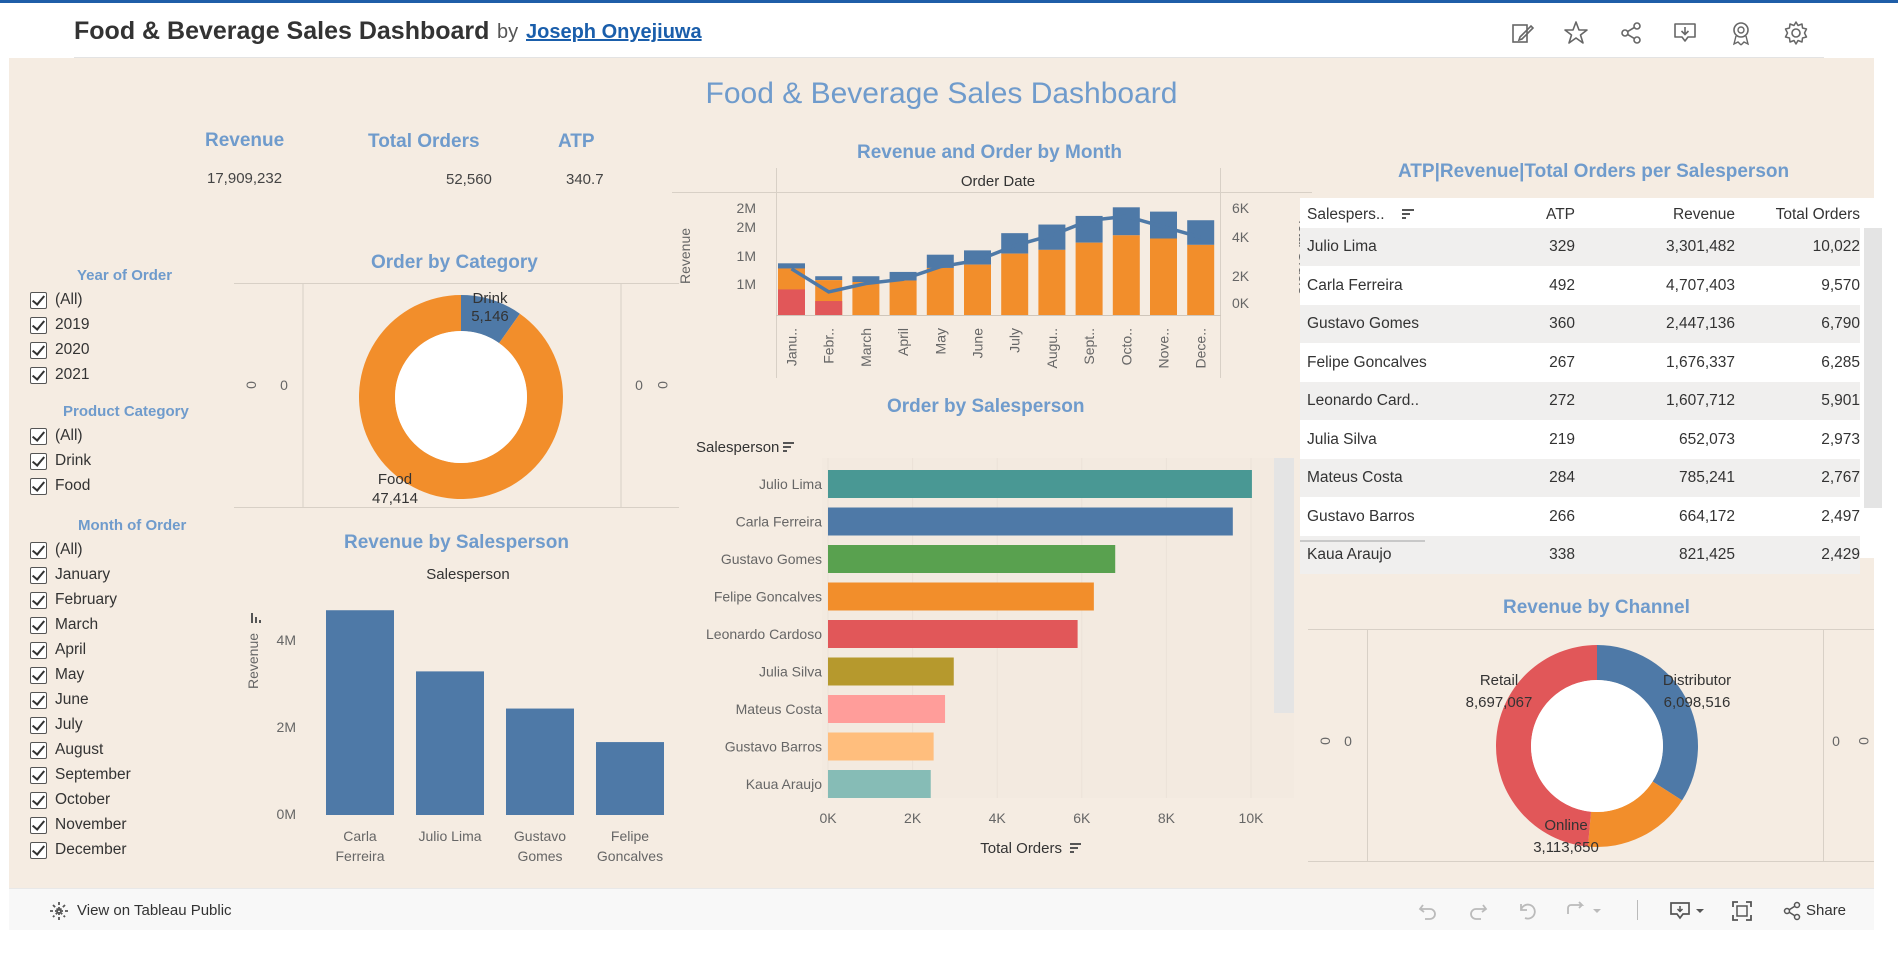 The width and height of the screenshot is (1898, 955). I want to click on year-option: (All), so click(56, 300).